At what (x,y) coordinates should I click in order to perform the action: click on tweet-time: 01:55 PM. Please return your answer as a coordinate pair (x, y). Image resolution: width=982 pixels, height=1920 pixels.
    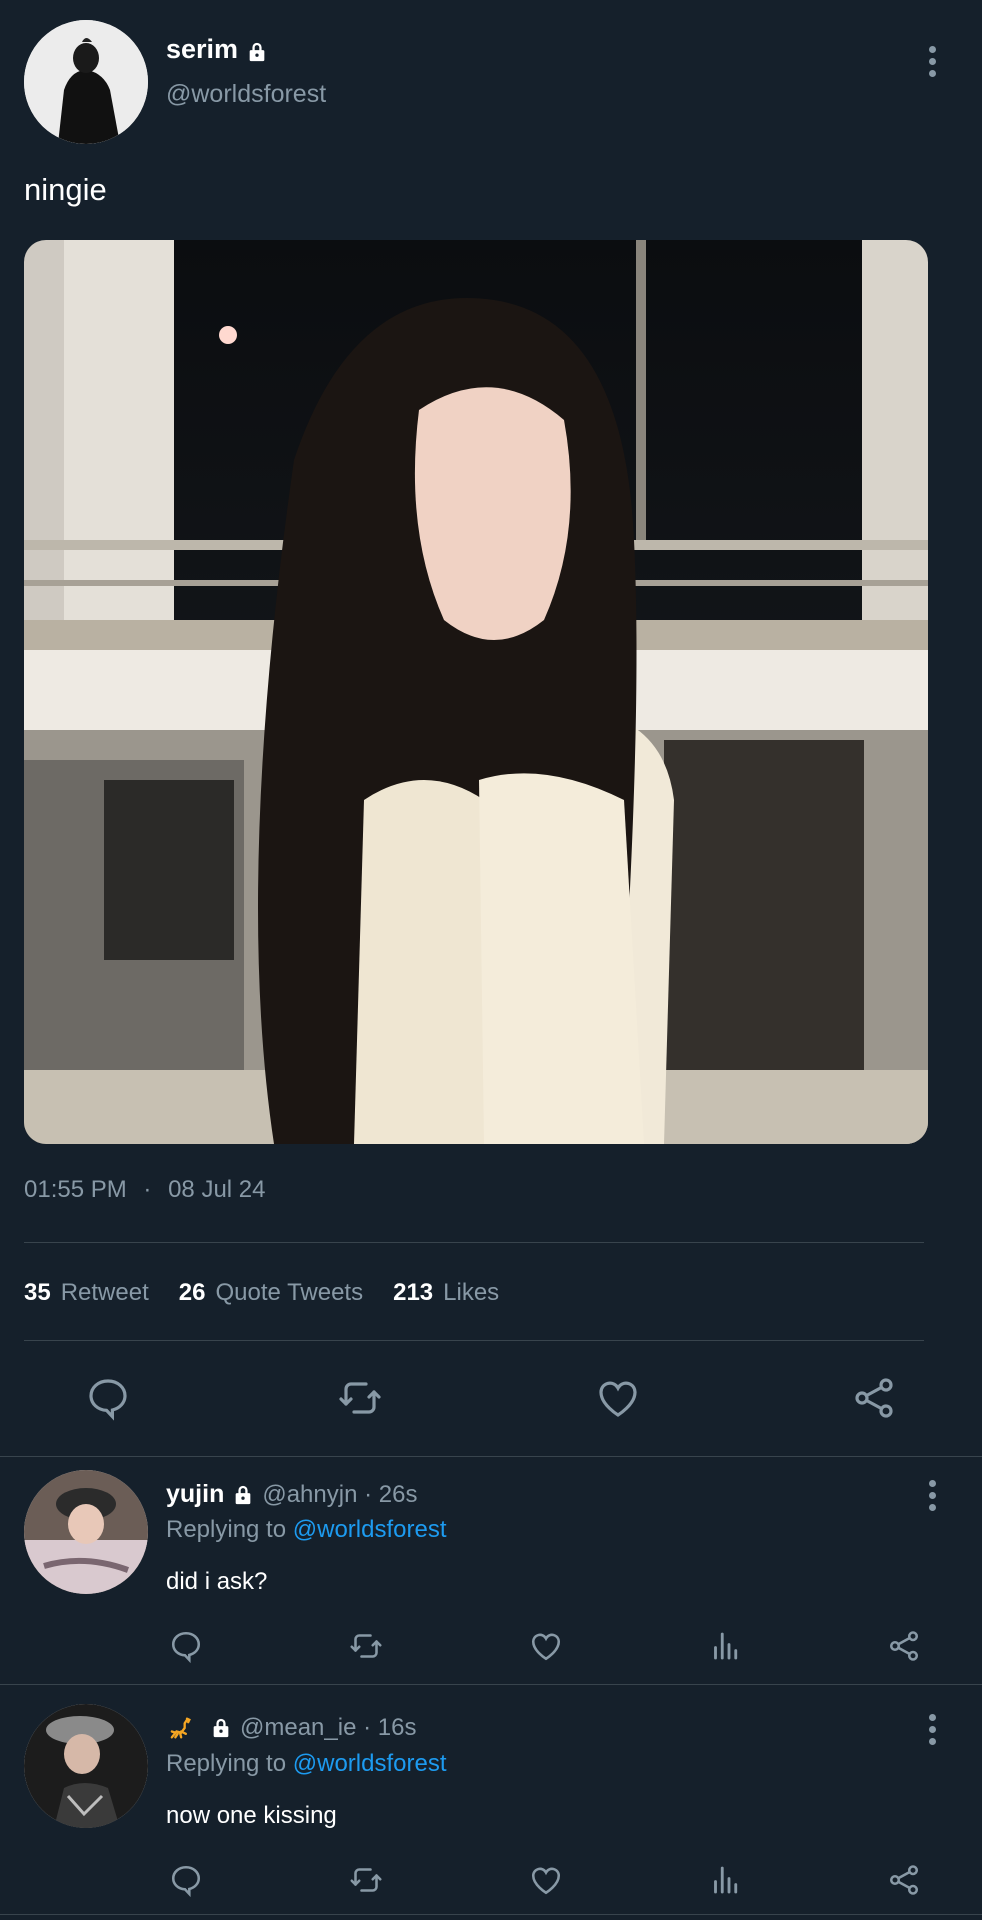
    Looking at the image, I should click on (75, 1189).